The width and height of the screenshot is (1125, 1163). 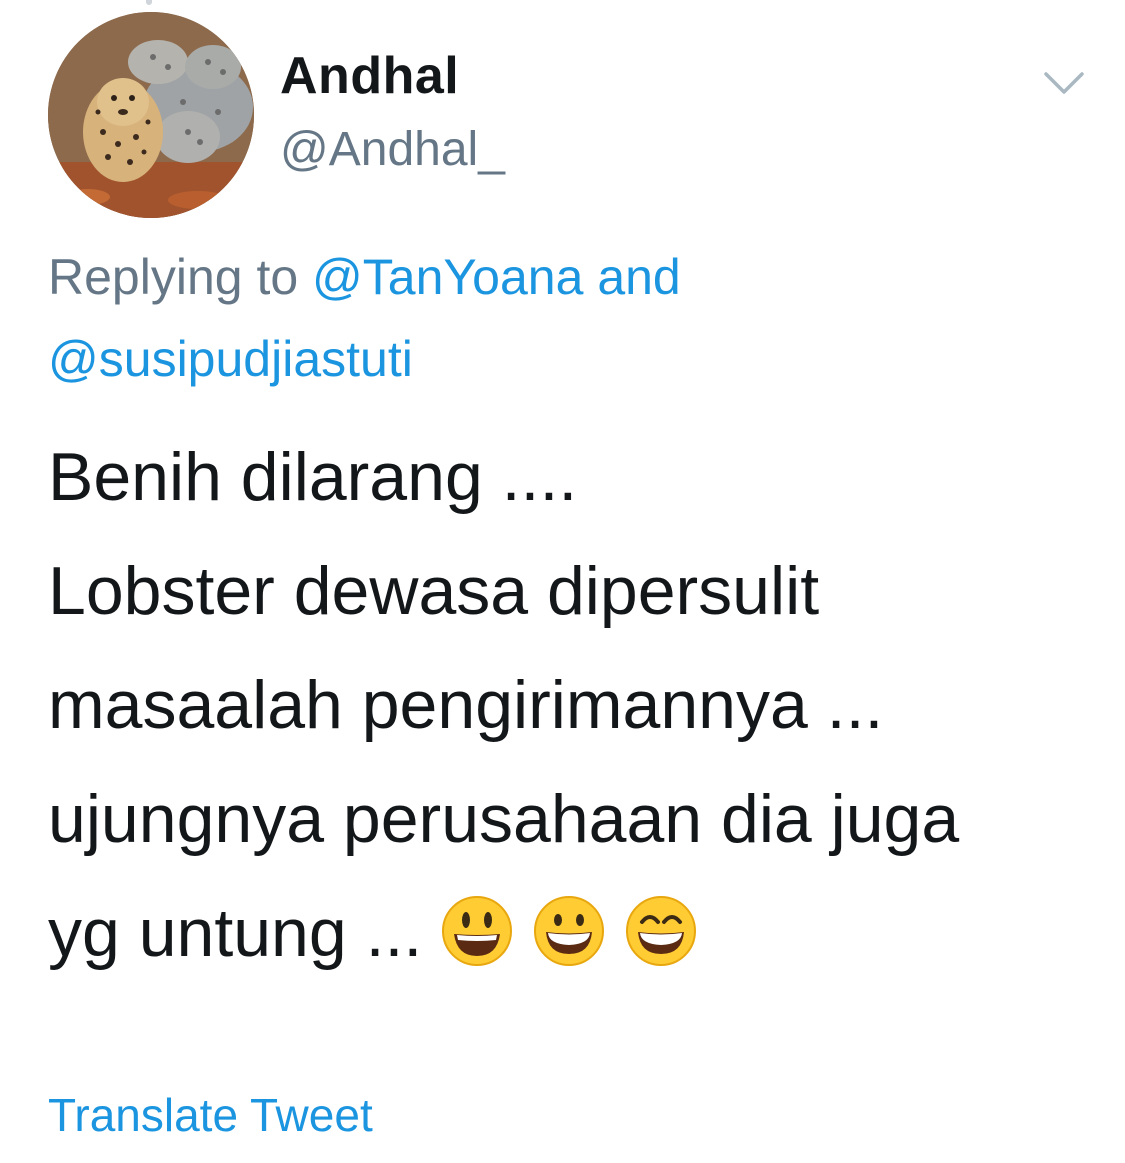 What do you see at coordinates (578, 359) in the screenshot?
I see `replying-to-line-2: @susipudjiastuti` at bounding box center [578, 359].